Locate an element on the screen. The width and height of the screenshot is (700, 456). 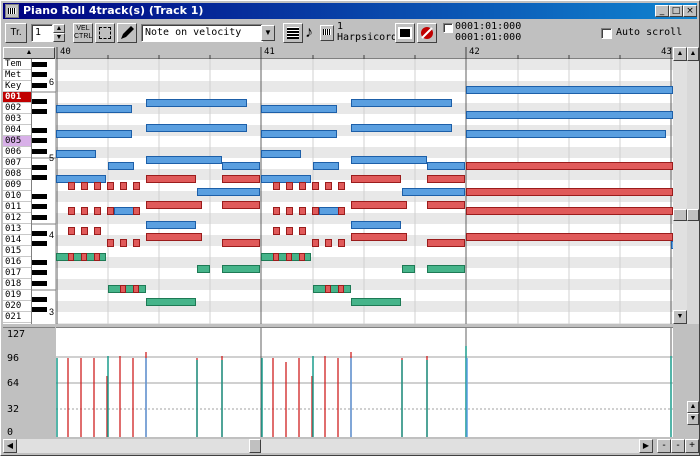
track-button: Tr. is located at coordinates (16, 33).